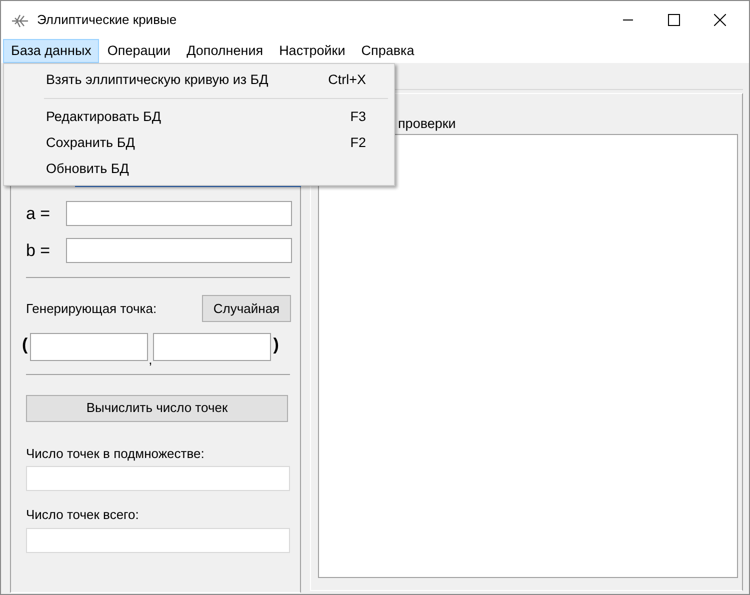  What do you see at coordinates (199, 169) in the screenshot?
I see `menu-item: Обновить БД` at bounding box center [199, 169].